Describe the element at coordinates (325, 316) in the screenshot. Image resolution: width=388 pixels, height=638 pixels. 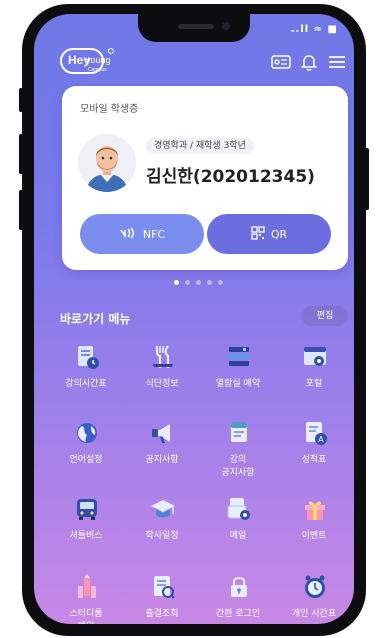
I see `edit-shortcuts-button: 편집` at that location.